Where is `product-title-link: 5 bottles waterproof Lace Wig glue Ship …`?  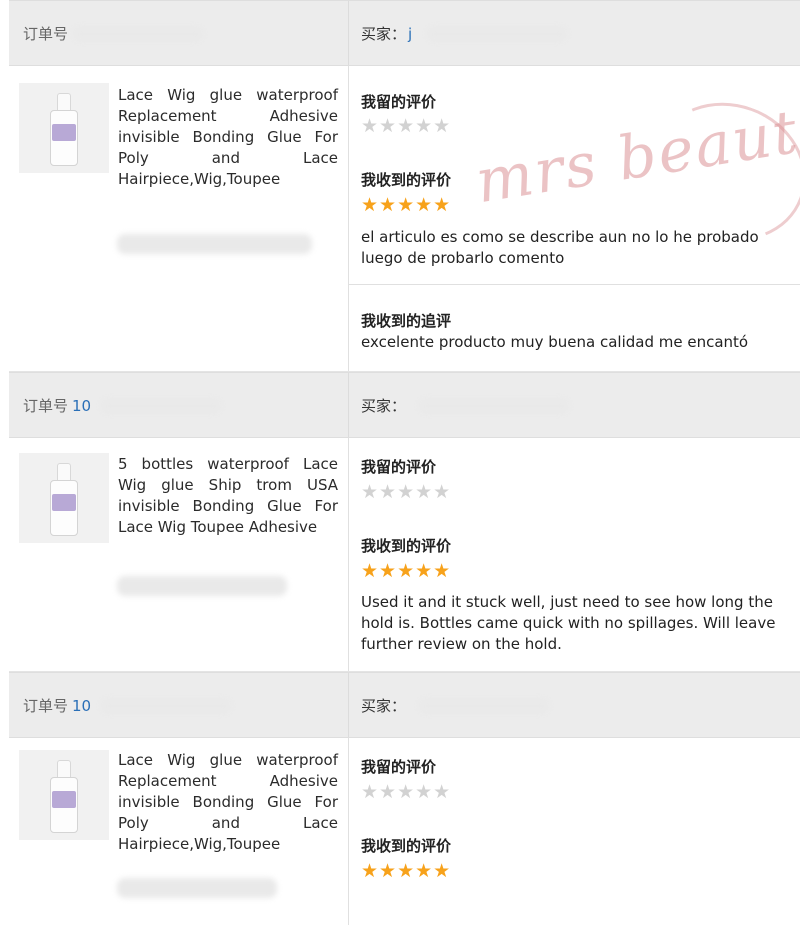
product-title-link: 5 bottles waterproof Lace Wig glue Ship … is located at coordinates (228, 496).